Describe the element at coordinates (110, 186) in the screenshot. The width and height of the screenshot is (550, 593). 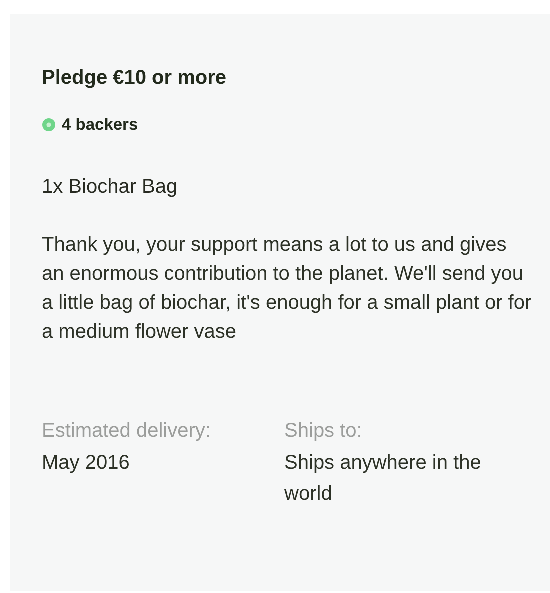
I see `reward-item: 1x Biochar Bag` at that location.